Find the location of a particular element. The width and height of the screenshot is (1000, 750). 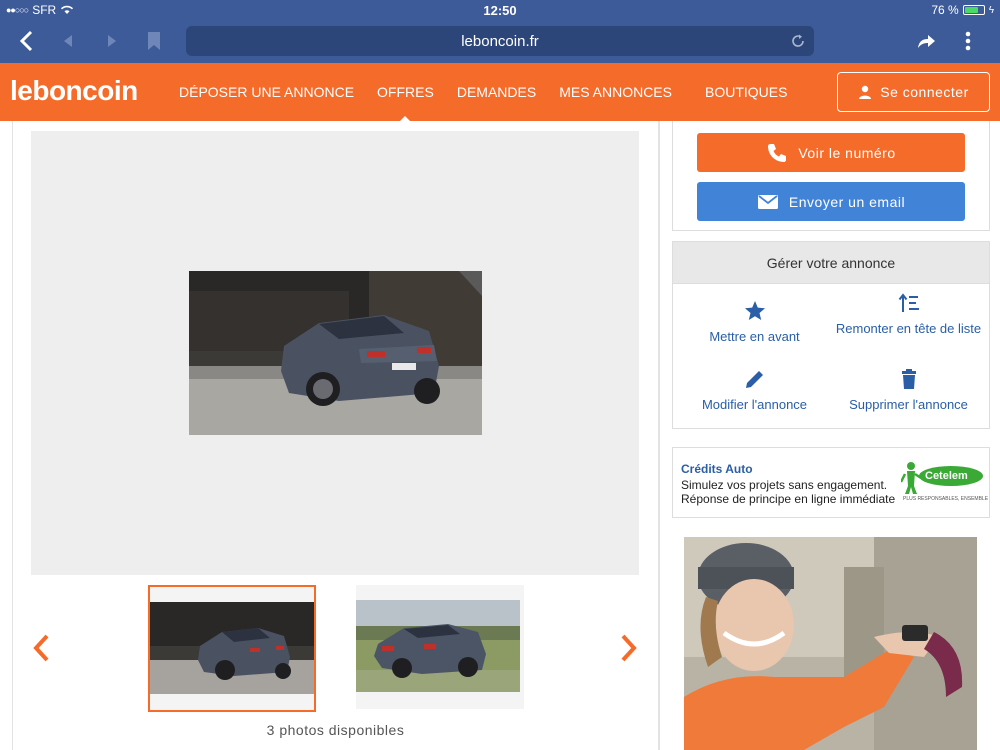

mail-icon is located at coordinates (767, 201).